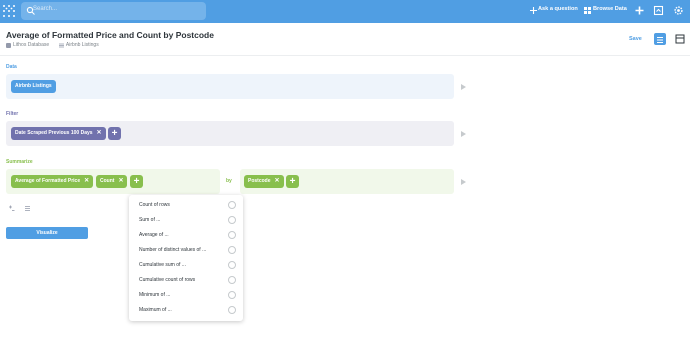  I want to click on header-divider, so click(345, 55).